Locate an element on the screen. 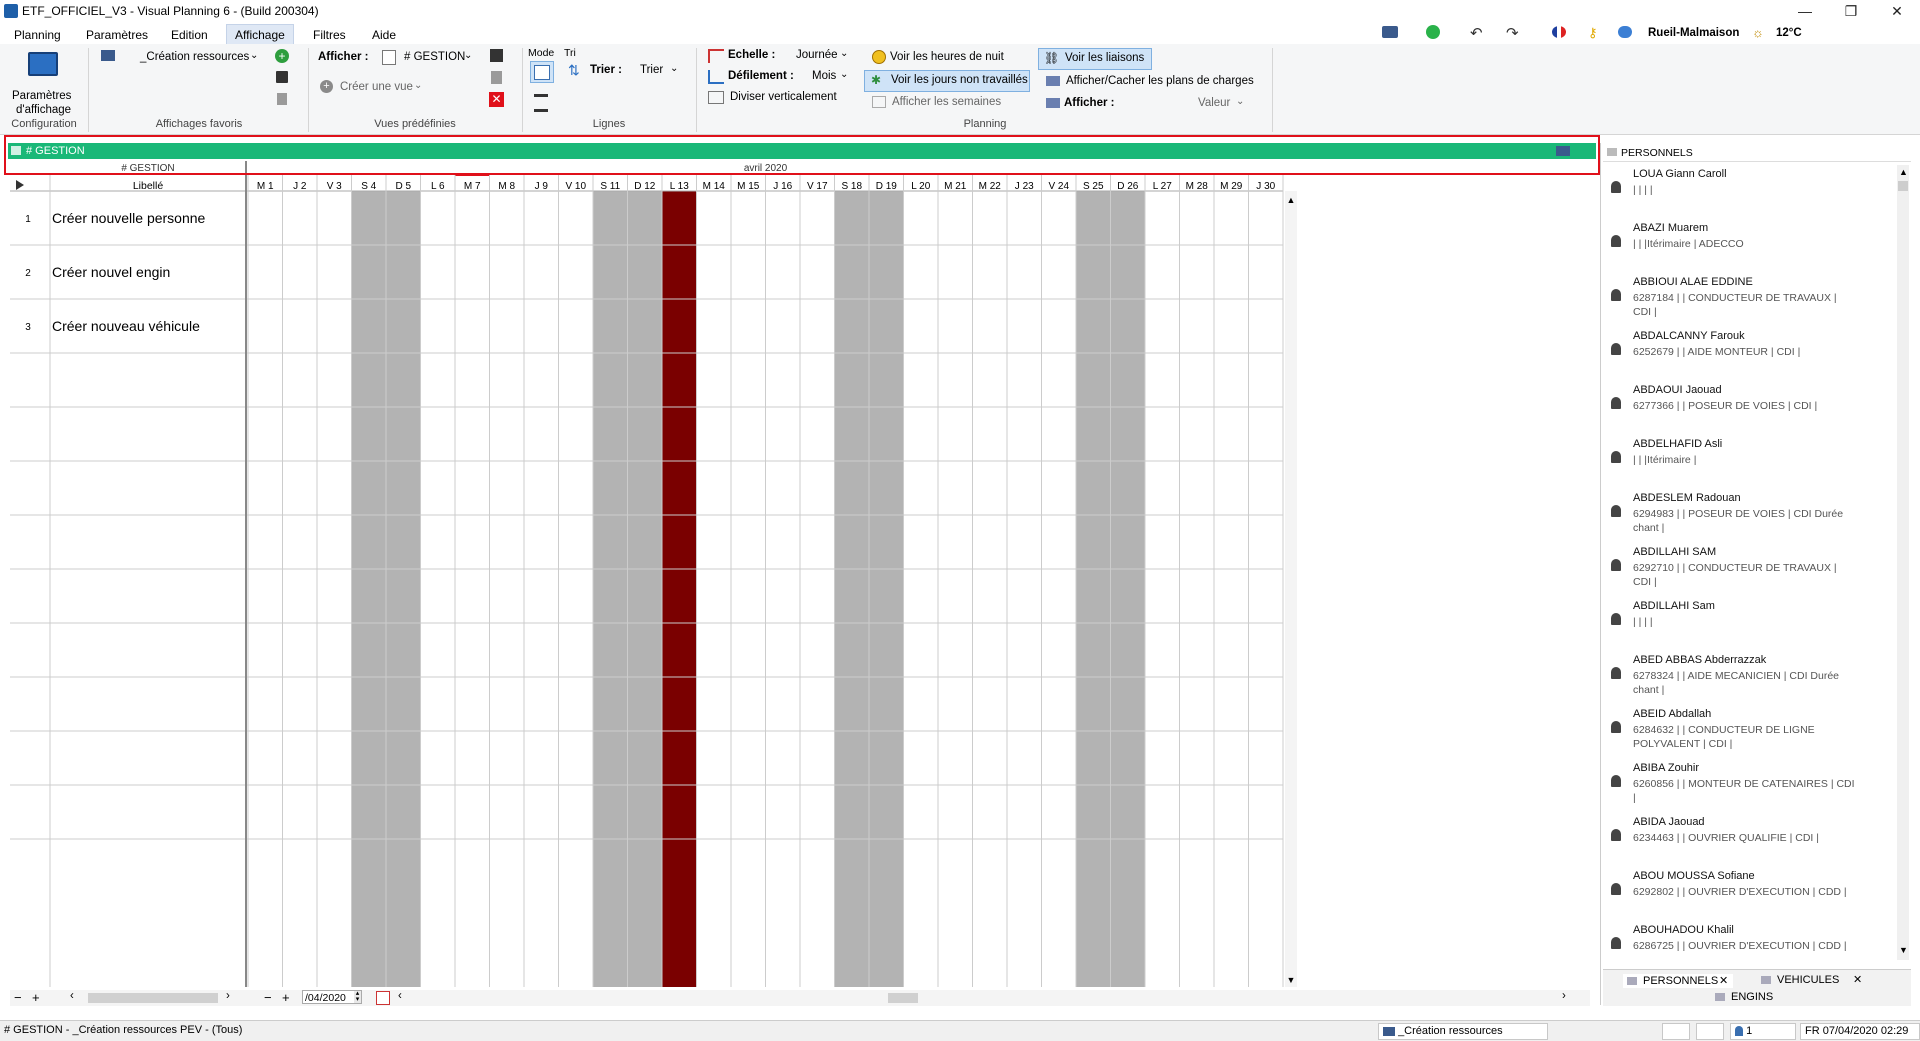  day-header: M 22 is located at coordinates (990, 186).